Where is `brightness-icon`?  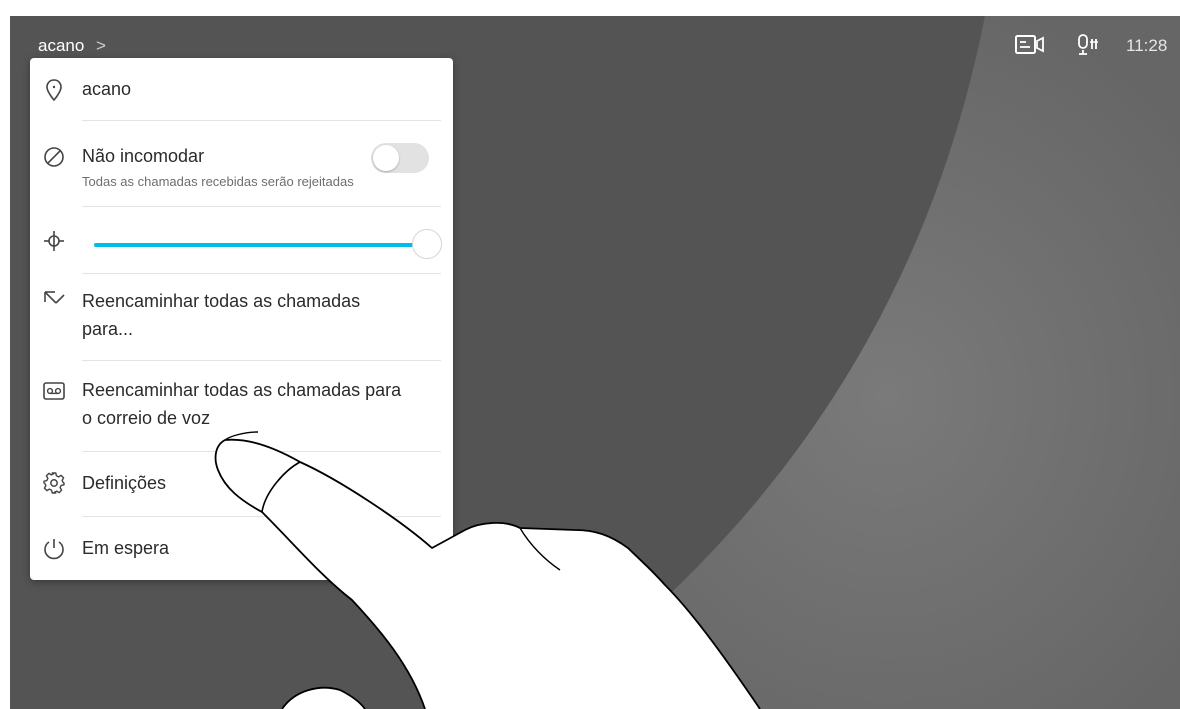
brightness-icon is located at coordinates (54, 241).